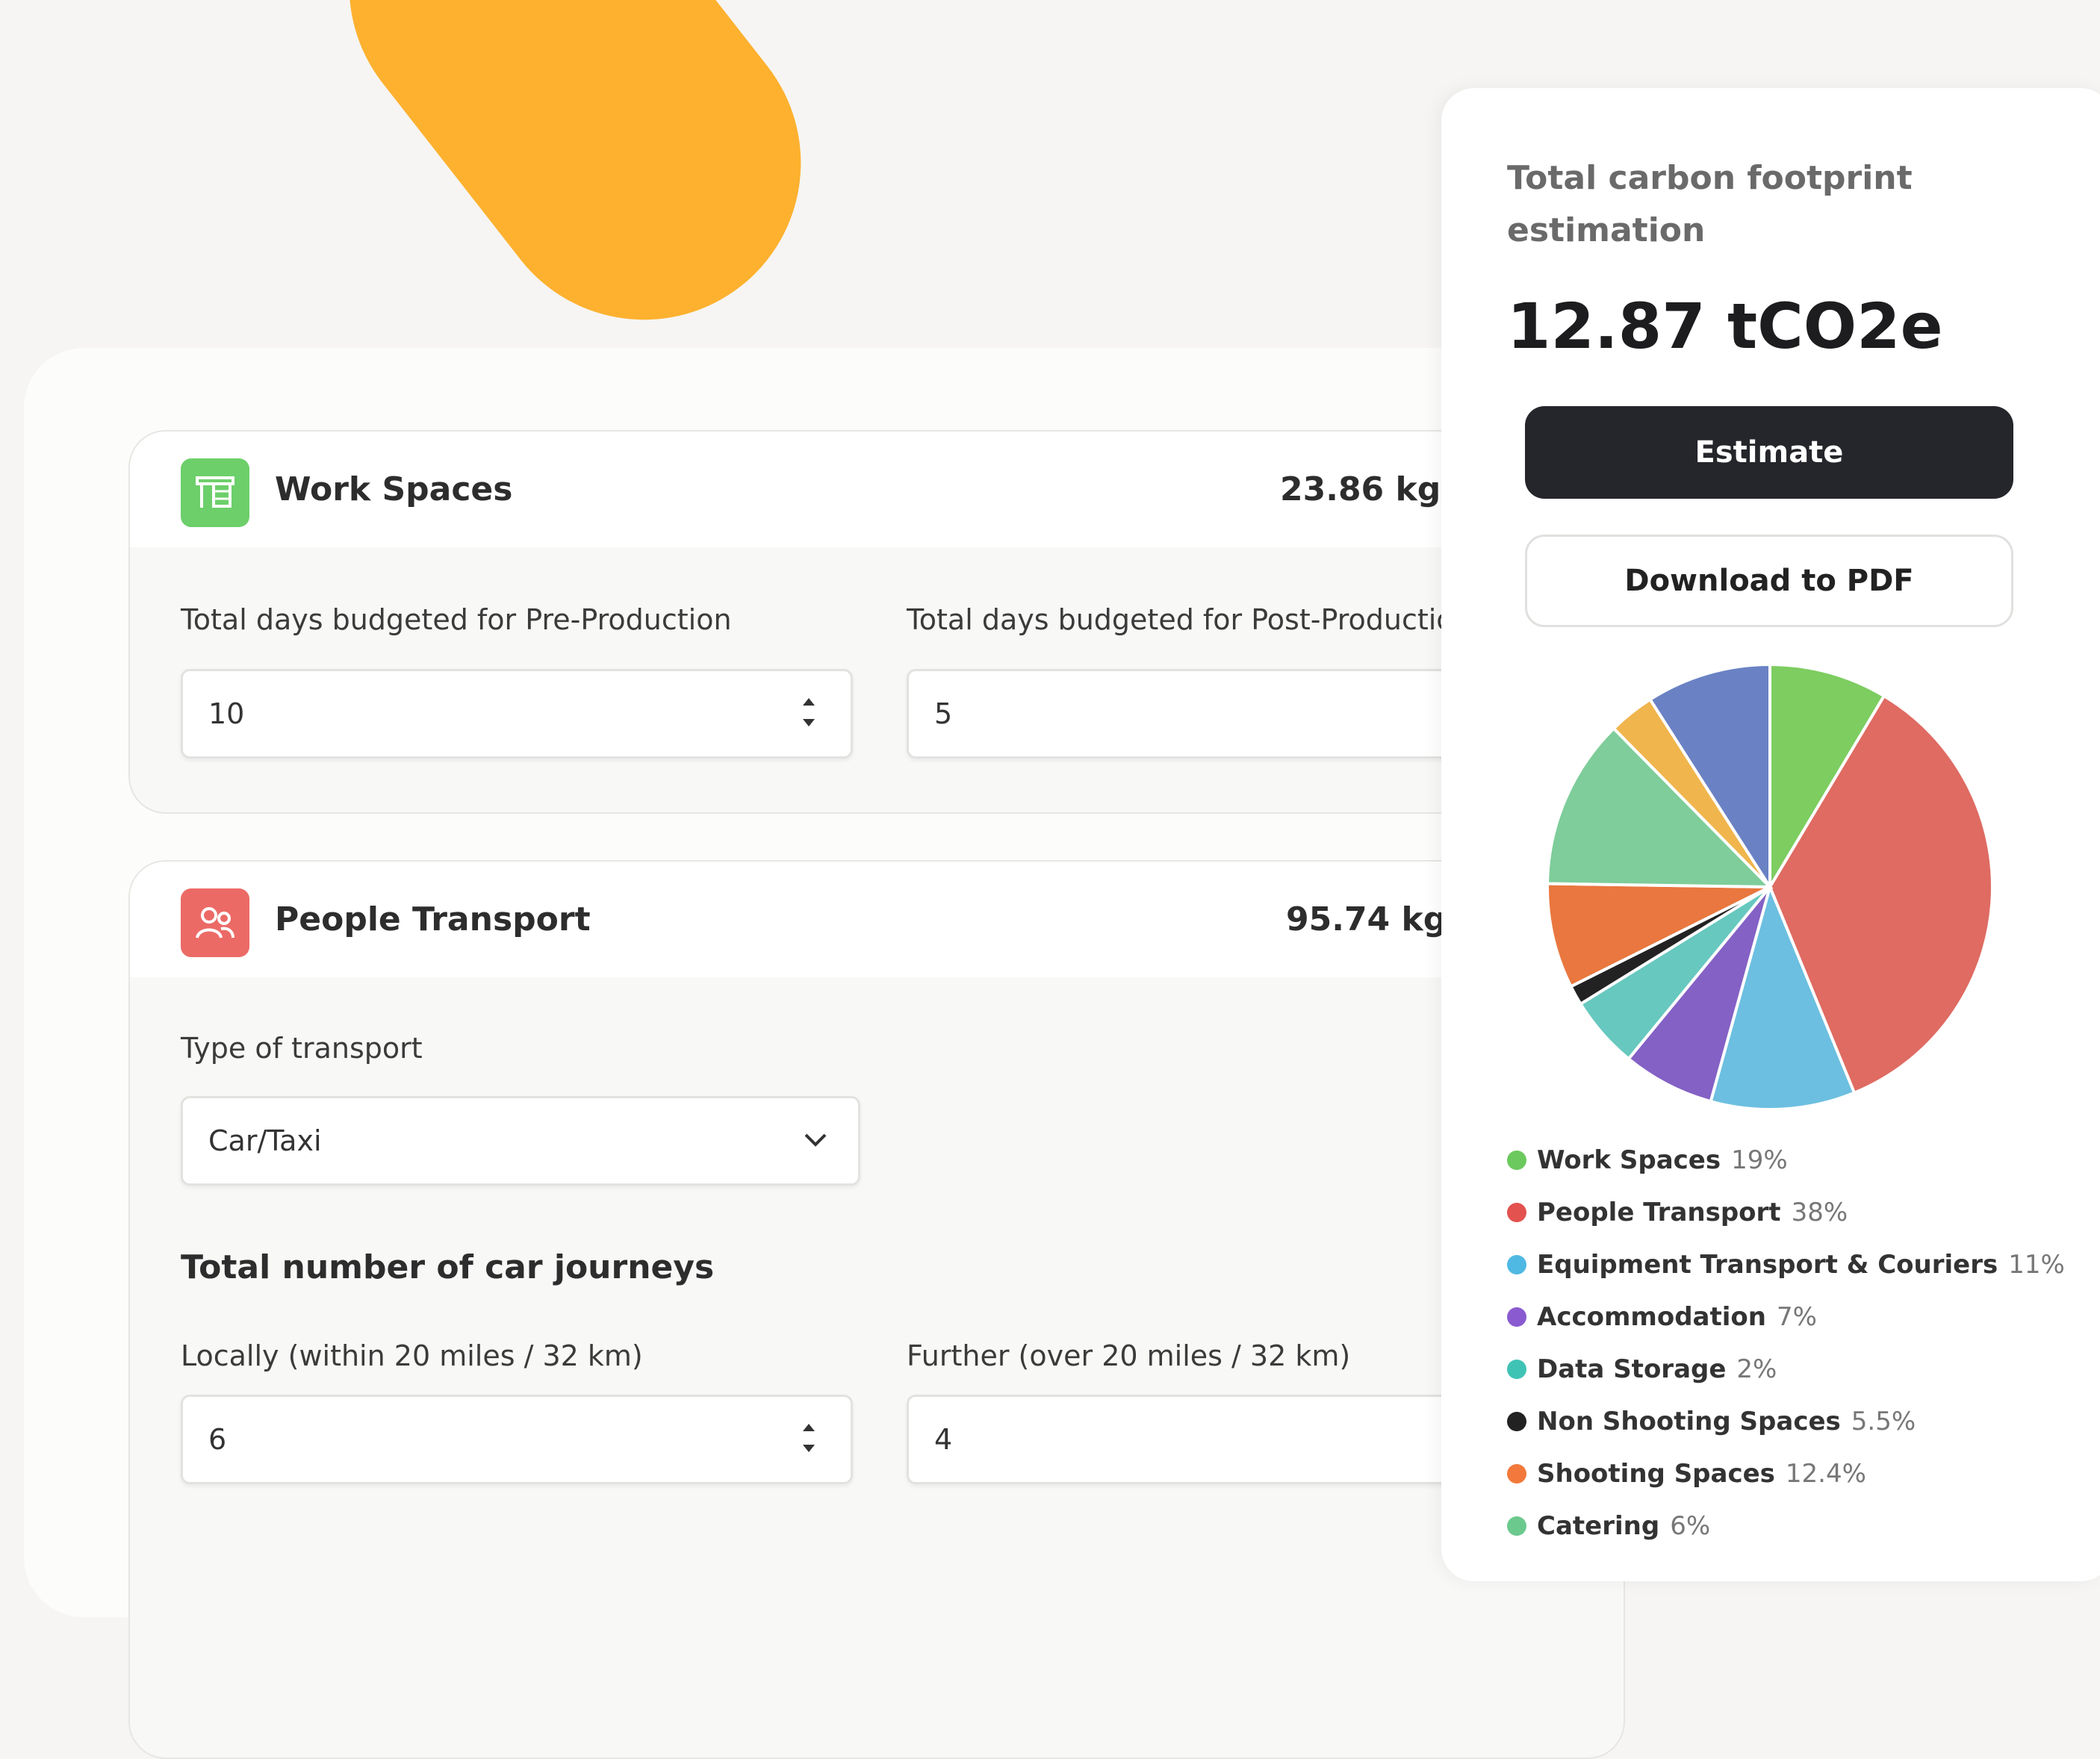  I want to click on field-label-further-journeys: Further (over 20 miles / 32 km), so click(1129, 1355).